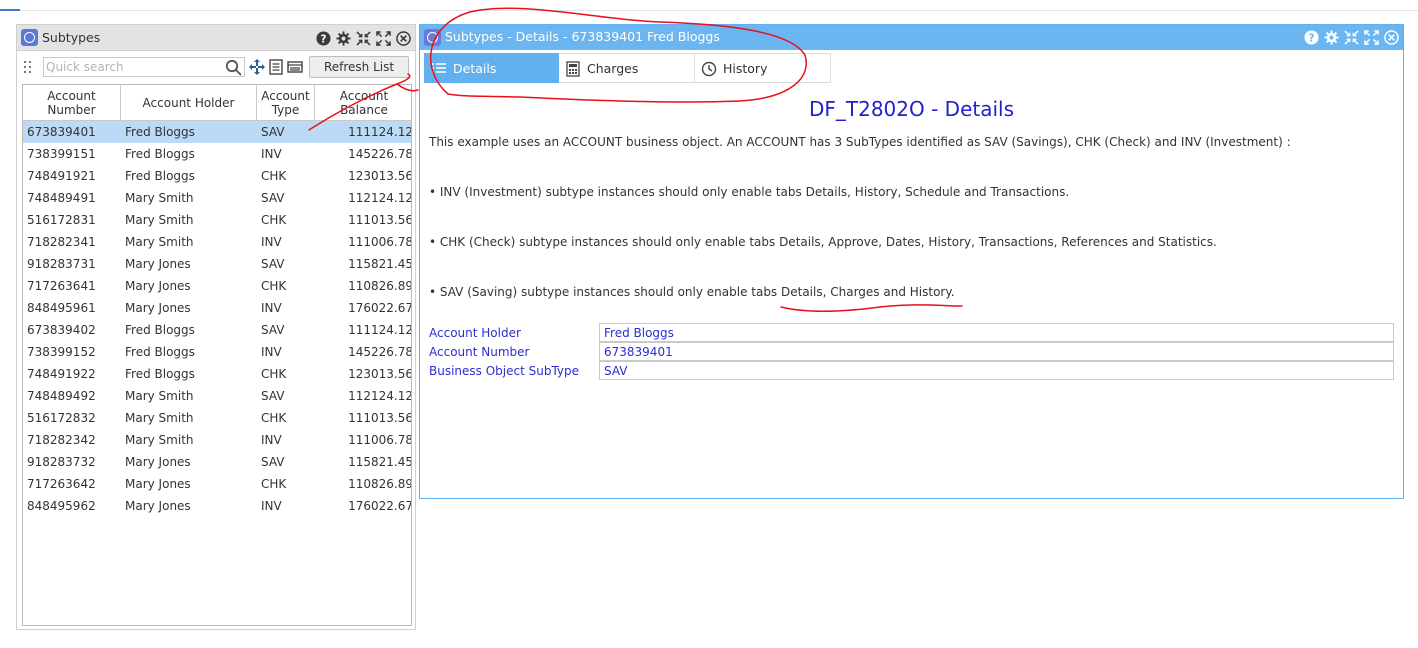 The image size is (1418, 648). I want to click on account-holder-field: Fred Bloggs, so click(996, 332).